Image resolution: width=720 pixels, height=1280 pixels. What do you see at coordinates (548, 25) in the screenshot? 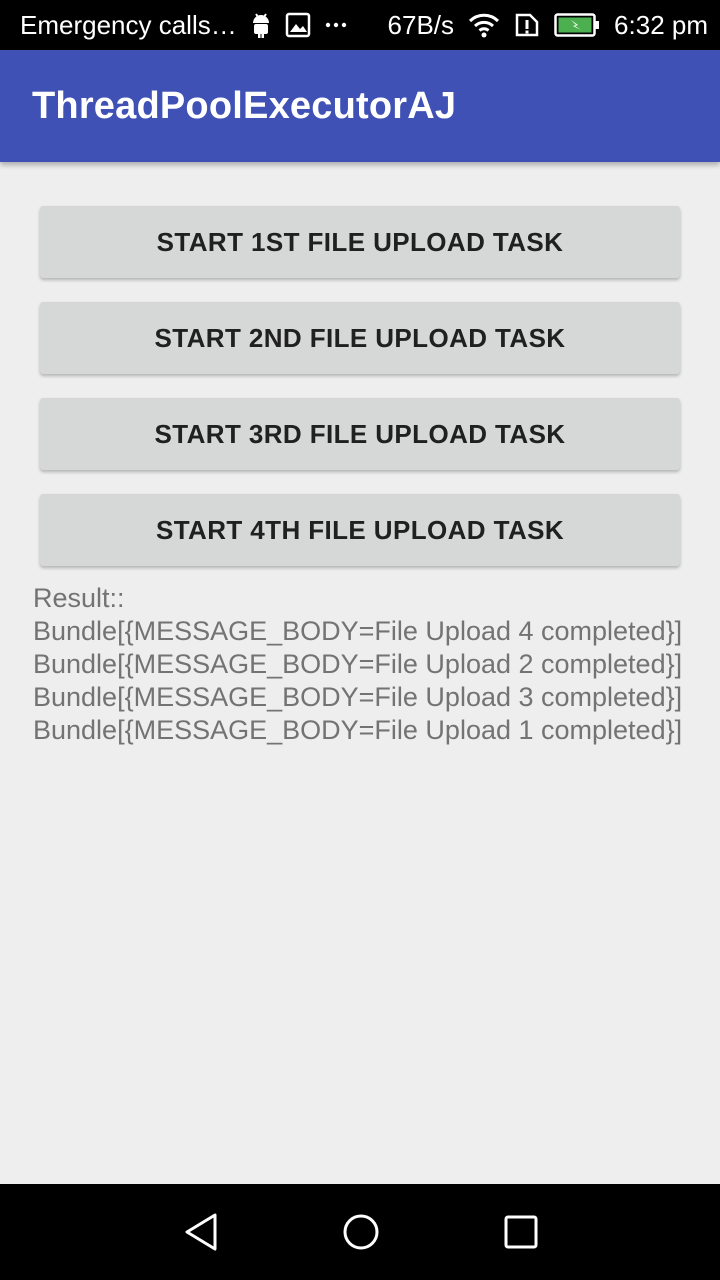
I see `status-bar-right: 67B/s 6:32 pm` at bounding box center [548, 25].